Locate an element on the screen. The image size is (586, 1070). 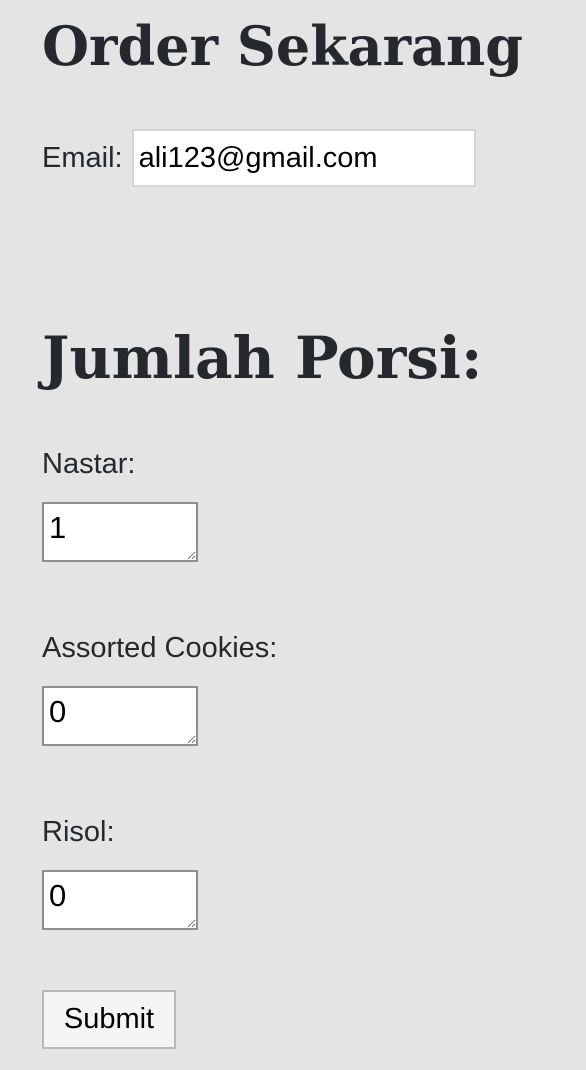
email-field is located at coordinates (303, 158).